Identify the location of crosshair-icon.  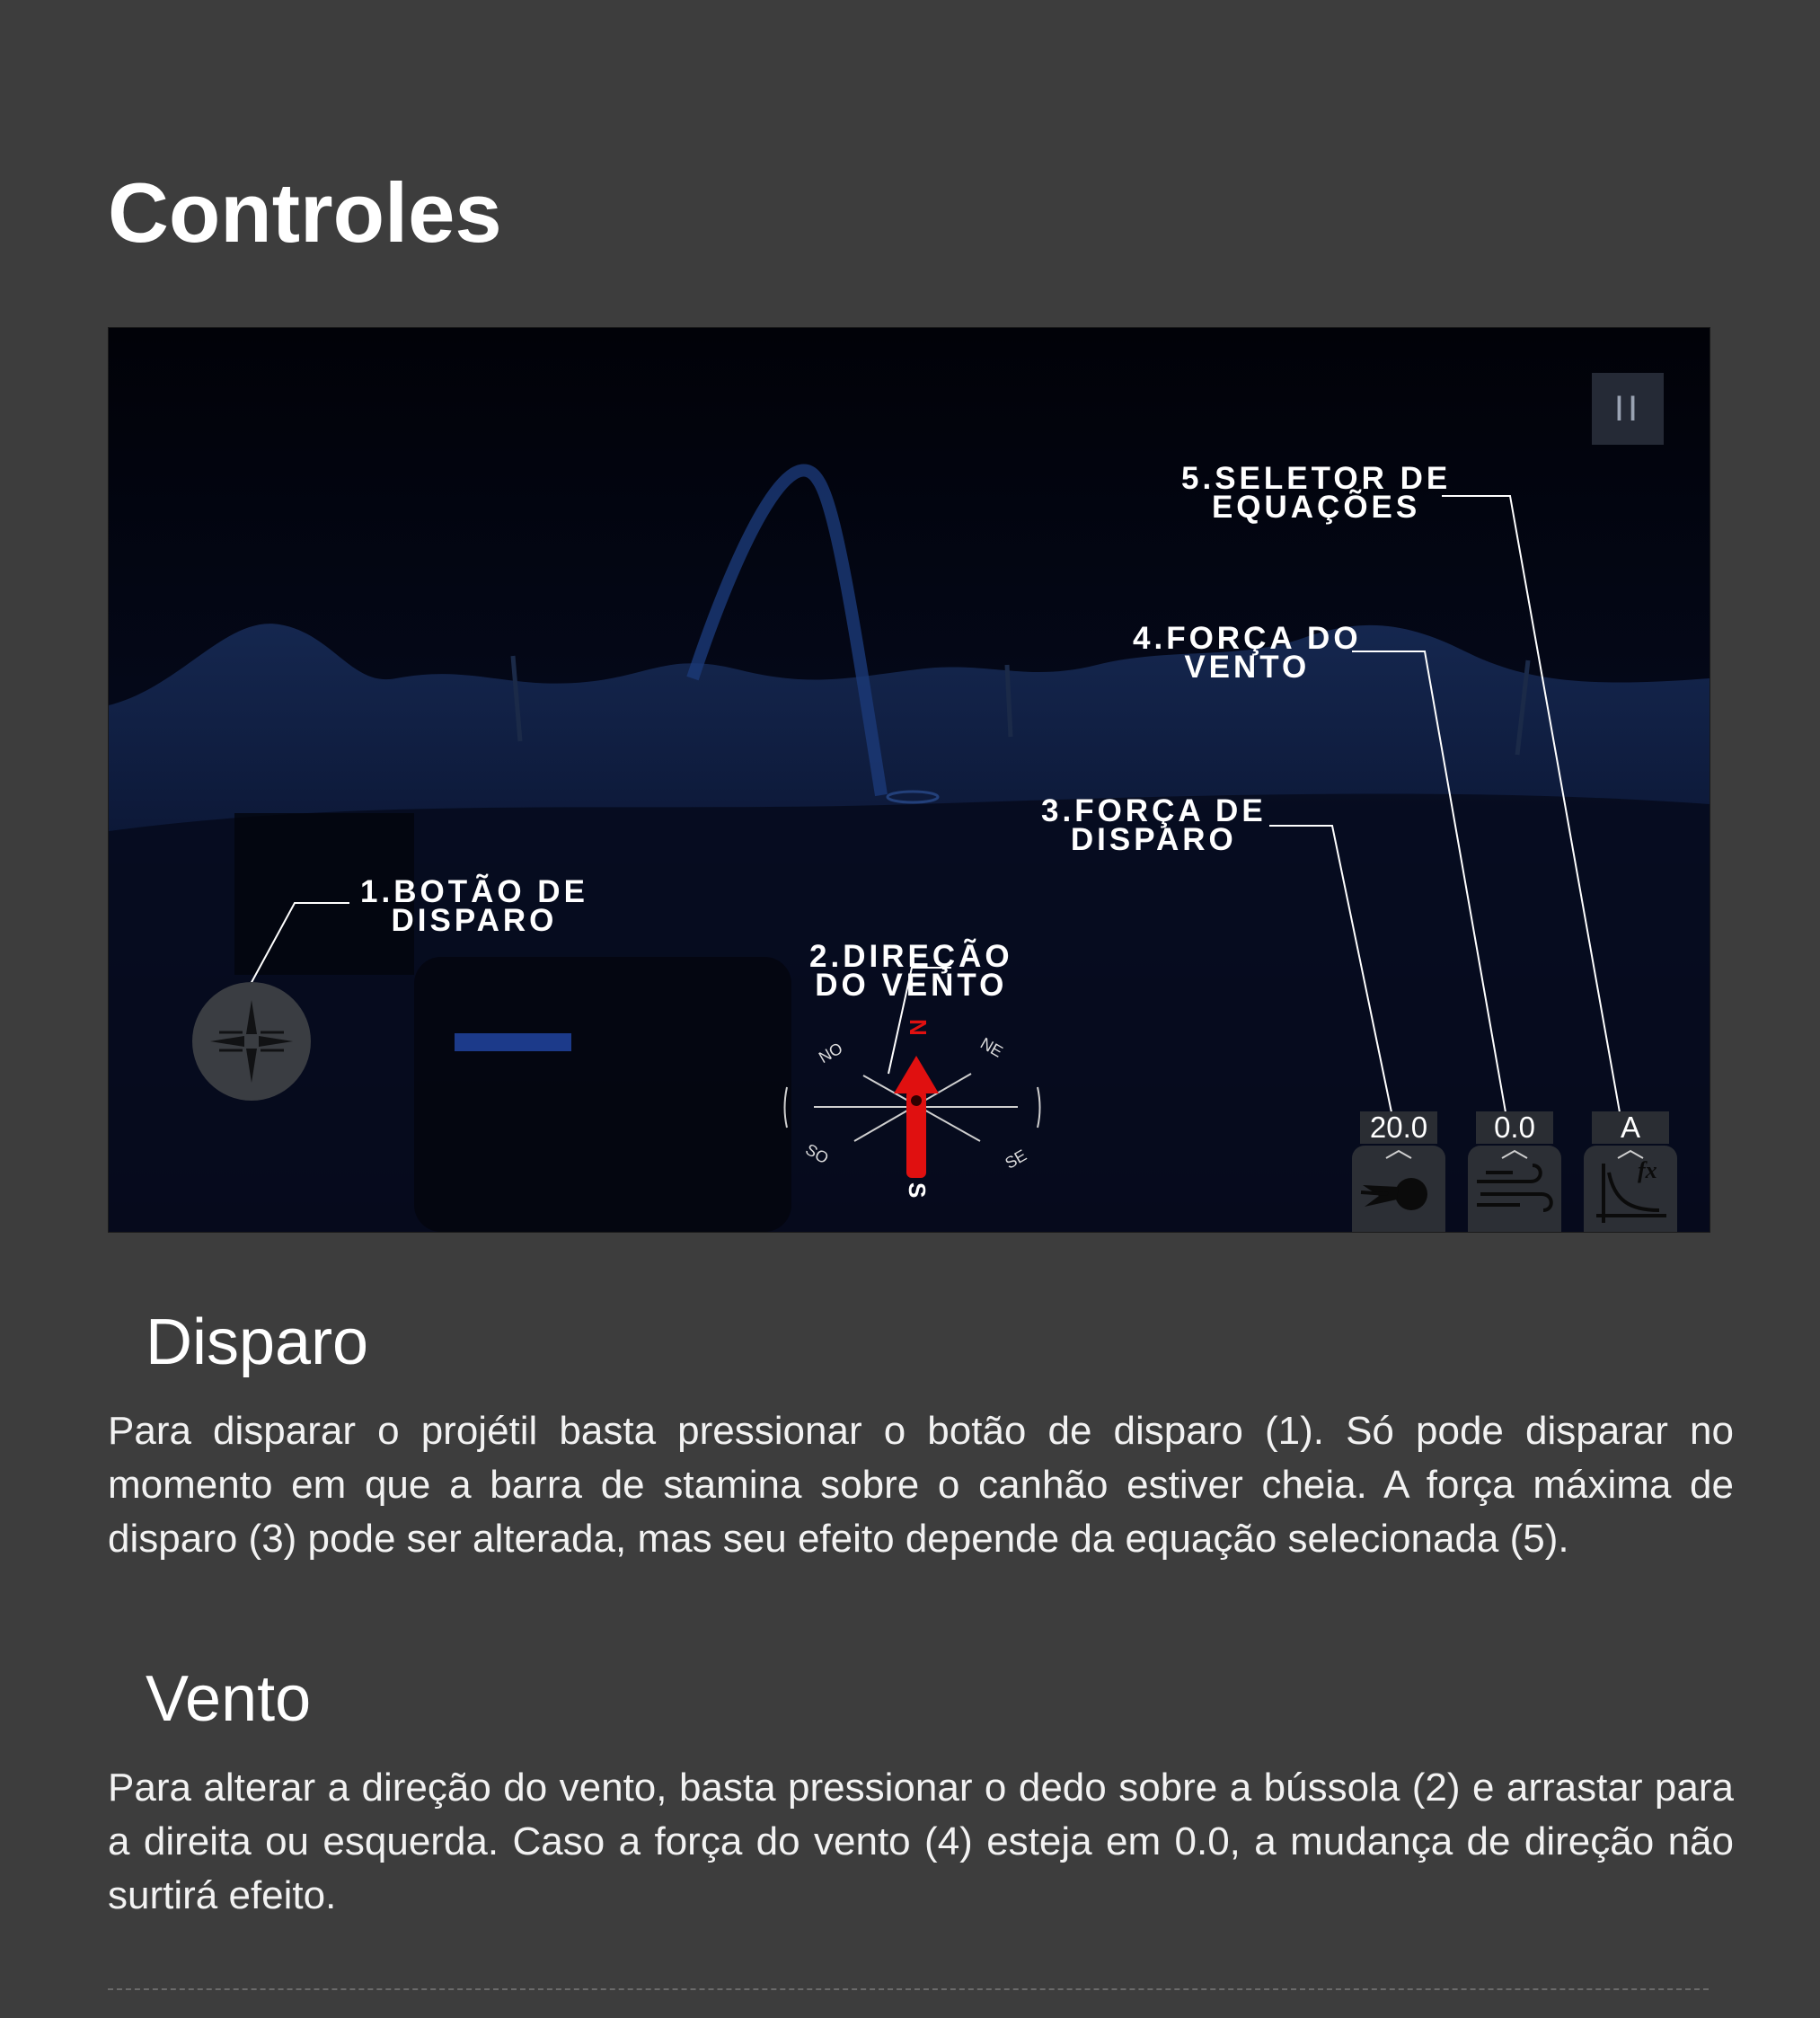
(252, 1041).